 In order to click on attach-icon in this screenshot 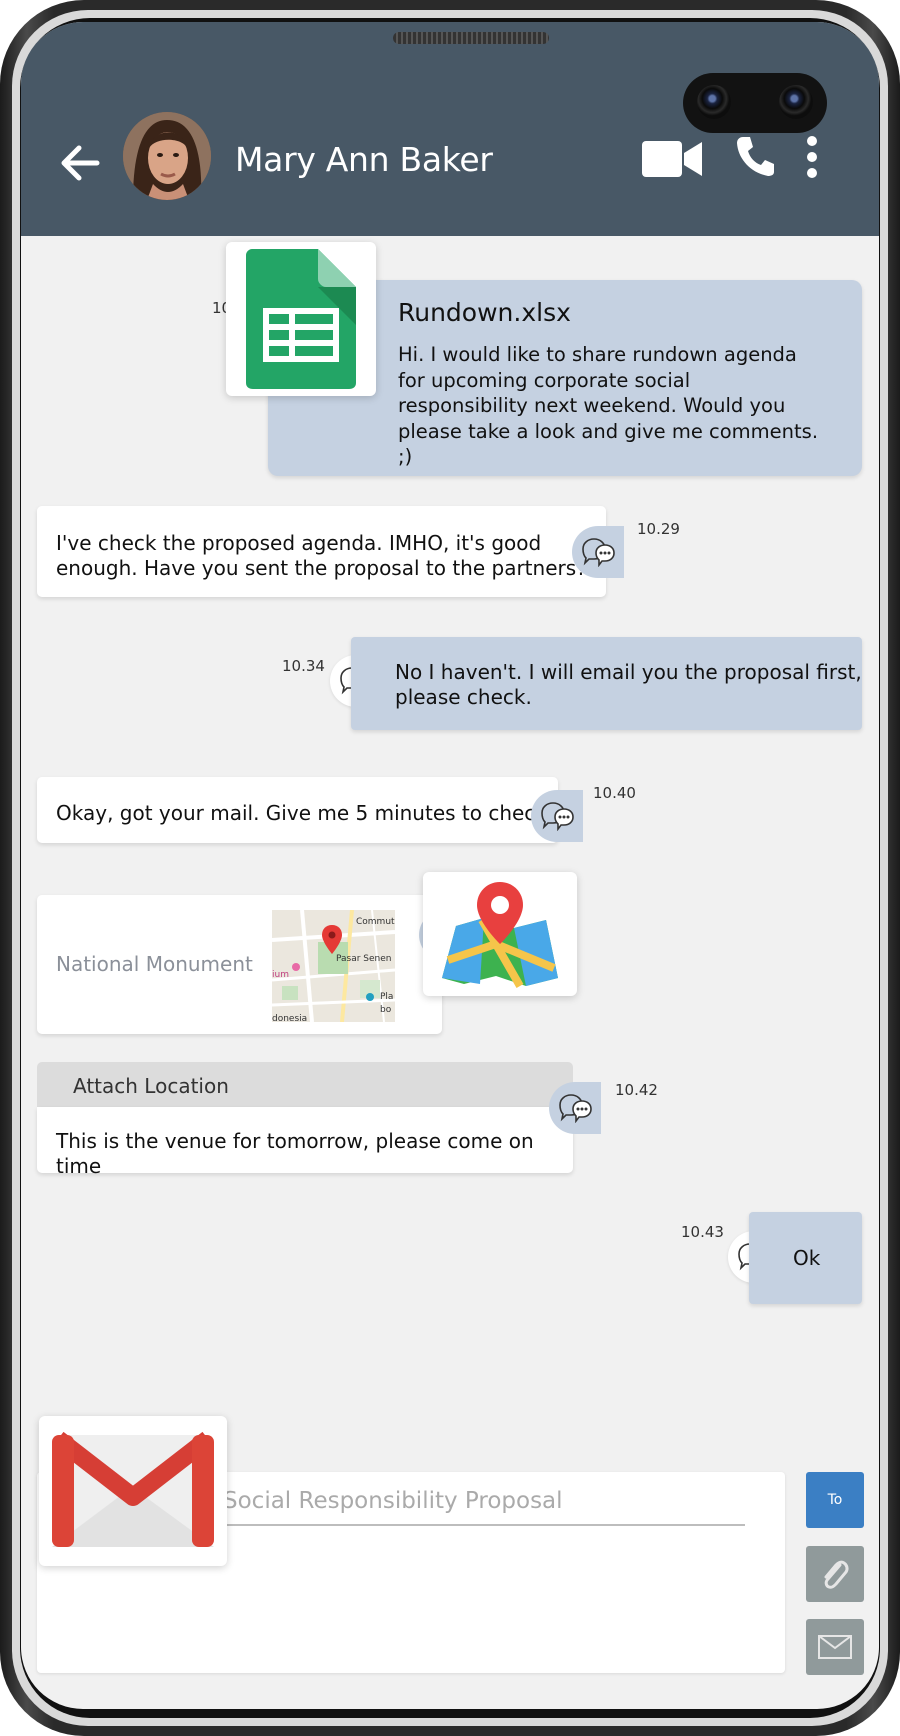, I will do `click(836, 1574)`.